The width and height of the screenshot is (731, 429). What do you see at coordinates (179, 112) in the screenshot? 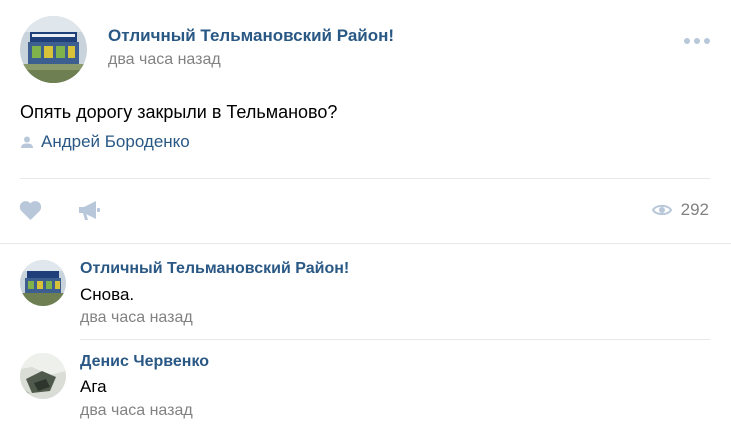
I see `post-text: Опять дорогу закрыли в Тельманово?` at bounding box center [179, 112].